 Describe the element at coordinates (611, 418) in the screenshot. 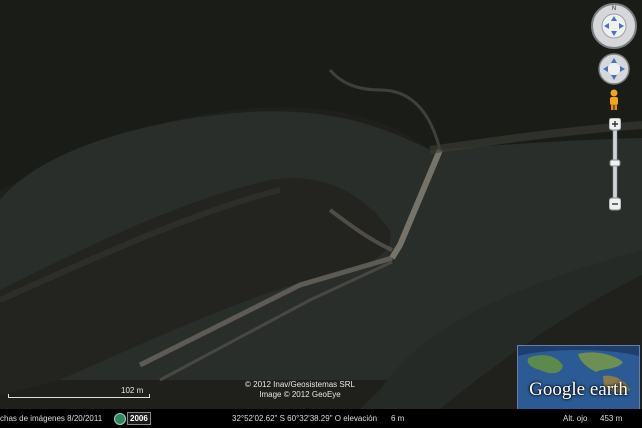

I see `eye-altitude-value: 453 m` at that location.